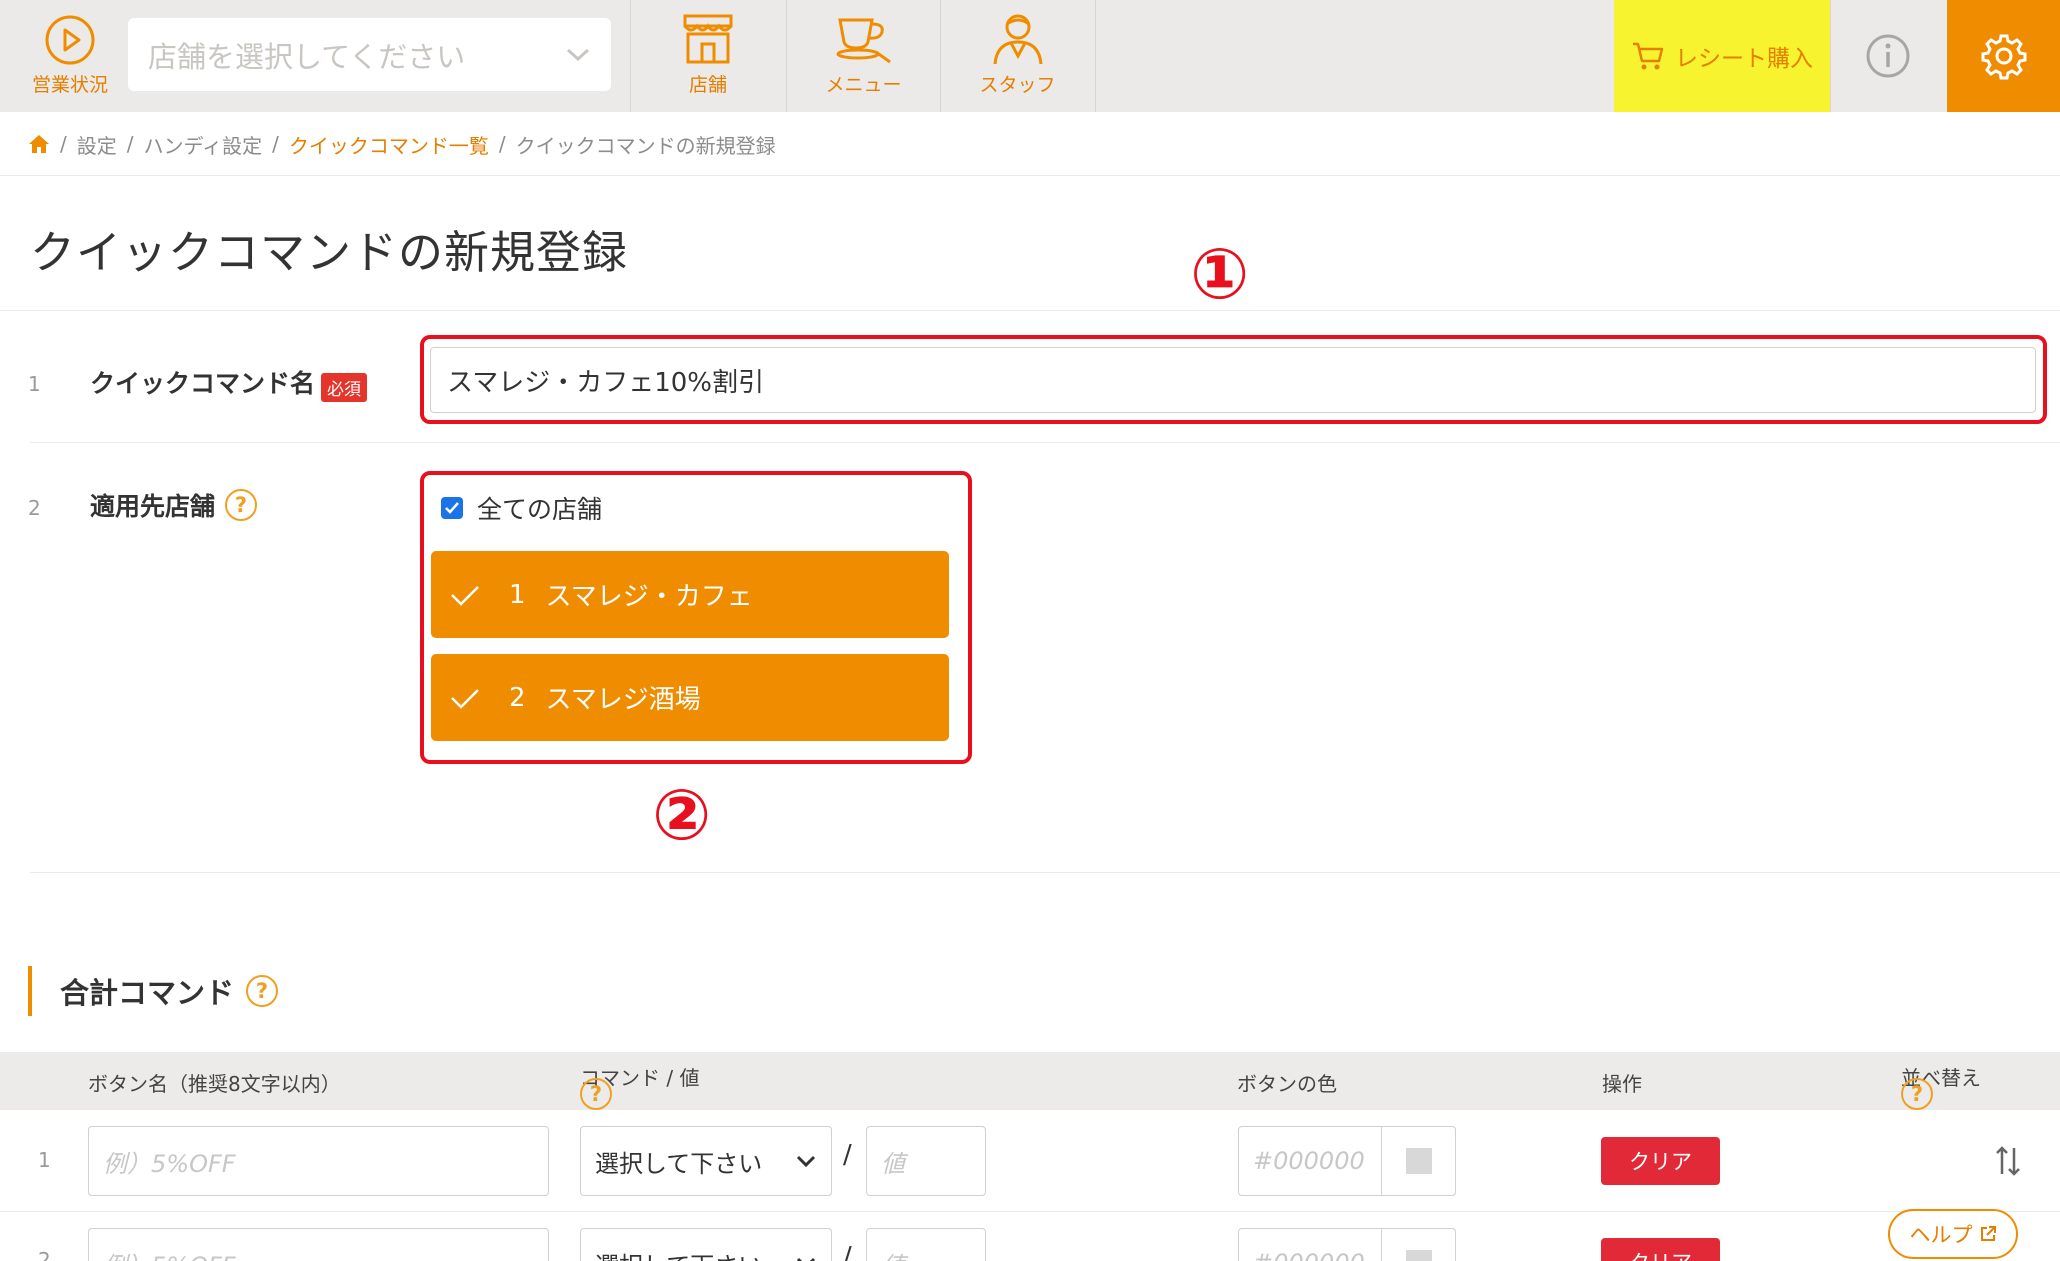 Image resolution: width=2060 pixels, height=1261 pixels. Describe the element at coordinates (229, 383) in the screenshot. I see `field-label-name: クイックコマンド名 必須` at that location.